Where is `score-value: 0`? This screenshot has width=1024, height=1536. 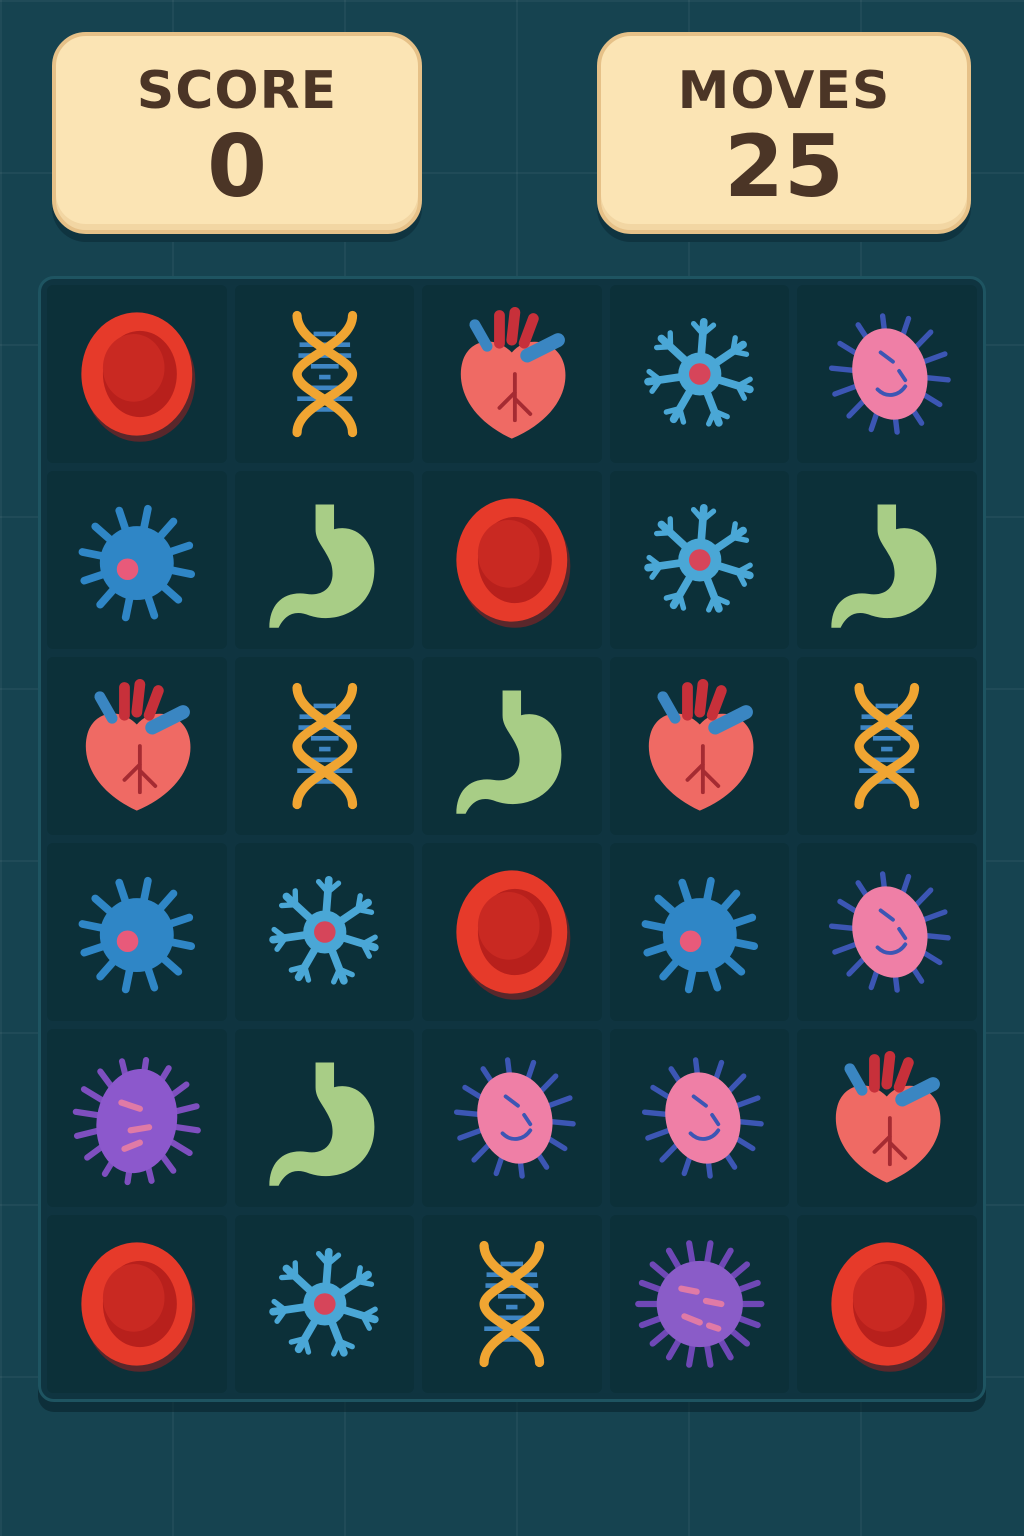 score-value: 0 is located at coordinates (237, 167).